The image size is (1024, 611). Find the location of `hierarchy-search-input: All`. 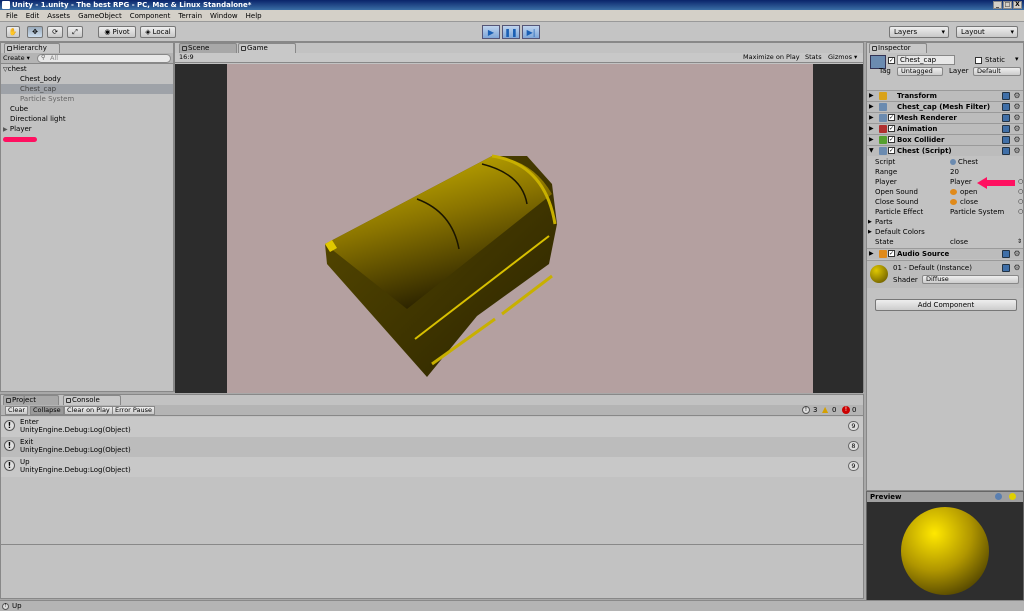

hierarchy-search-input: All is located at coordinates (104, 58).